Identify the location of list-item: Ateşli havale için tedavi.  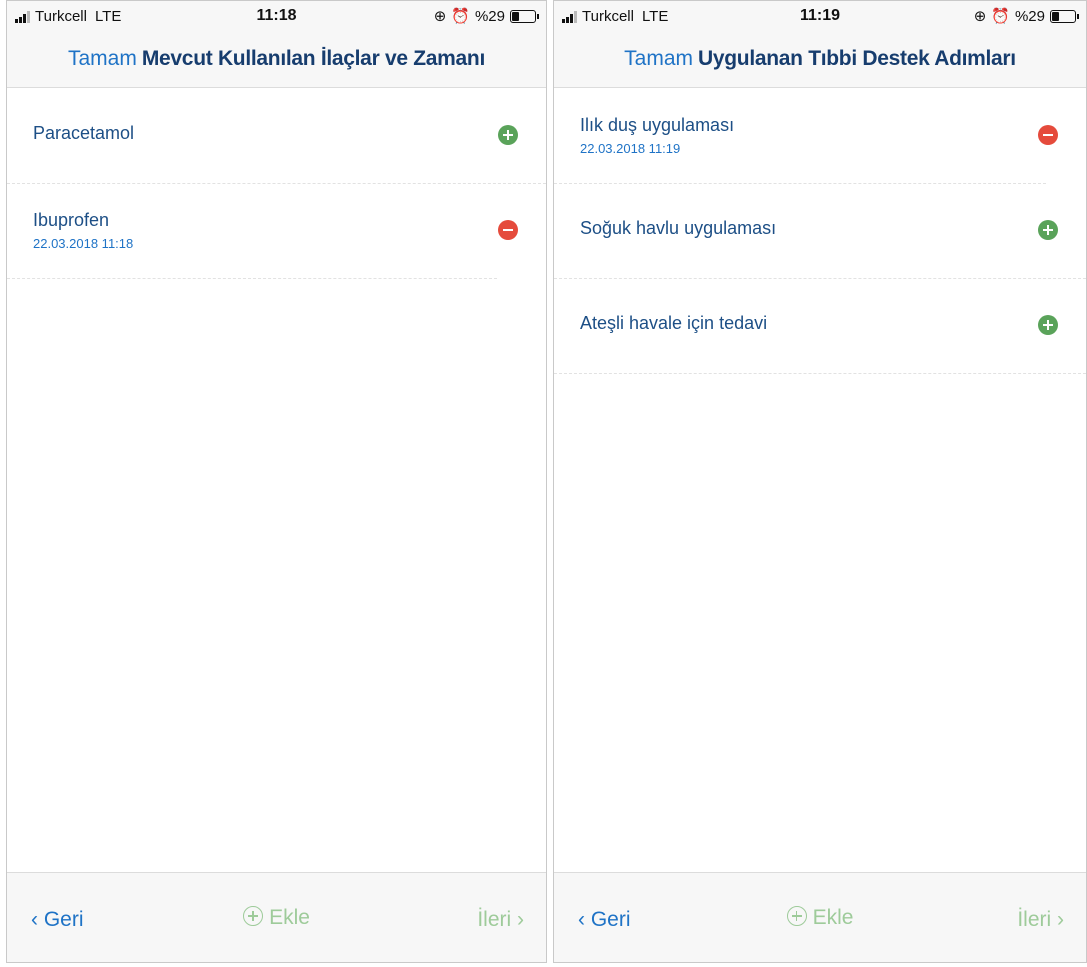
(820, 326).